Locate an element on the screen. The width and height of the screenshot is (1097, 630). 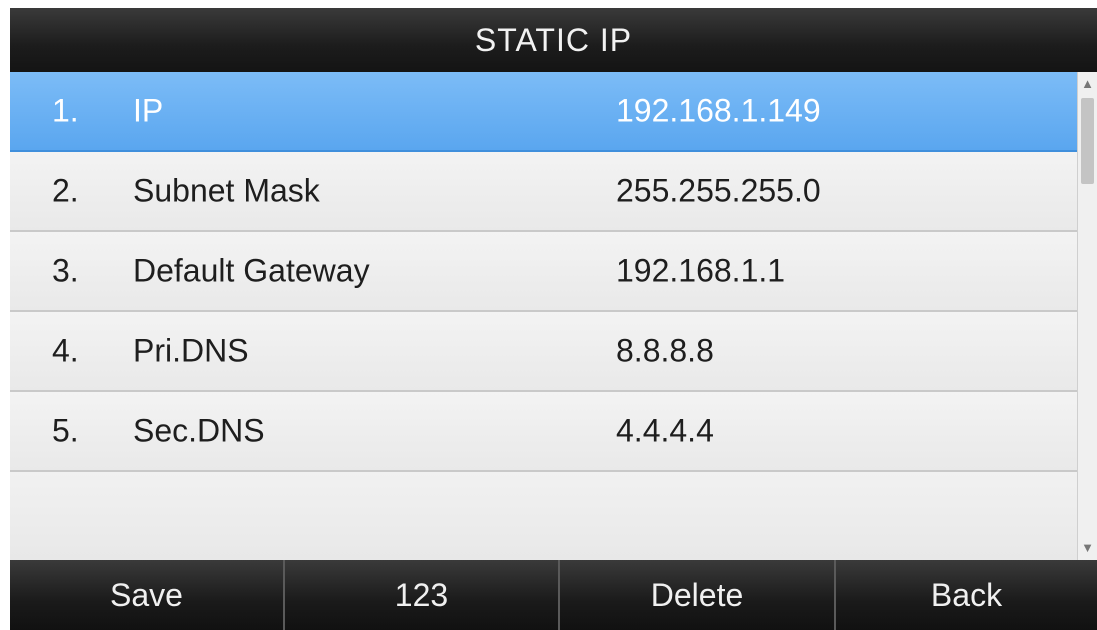
save-button: Save is located at coordinates (146, 595).